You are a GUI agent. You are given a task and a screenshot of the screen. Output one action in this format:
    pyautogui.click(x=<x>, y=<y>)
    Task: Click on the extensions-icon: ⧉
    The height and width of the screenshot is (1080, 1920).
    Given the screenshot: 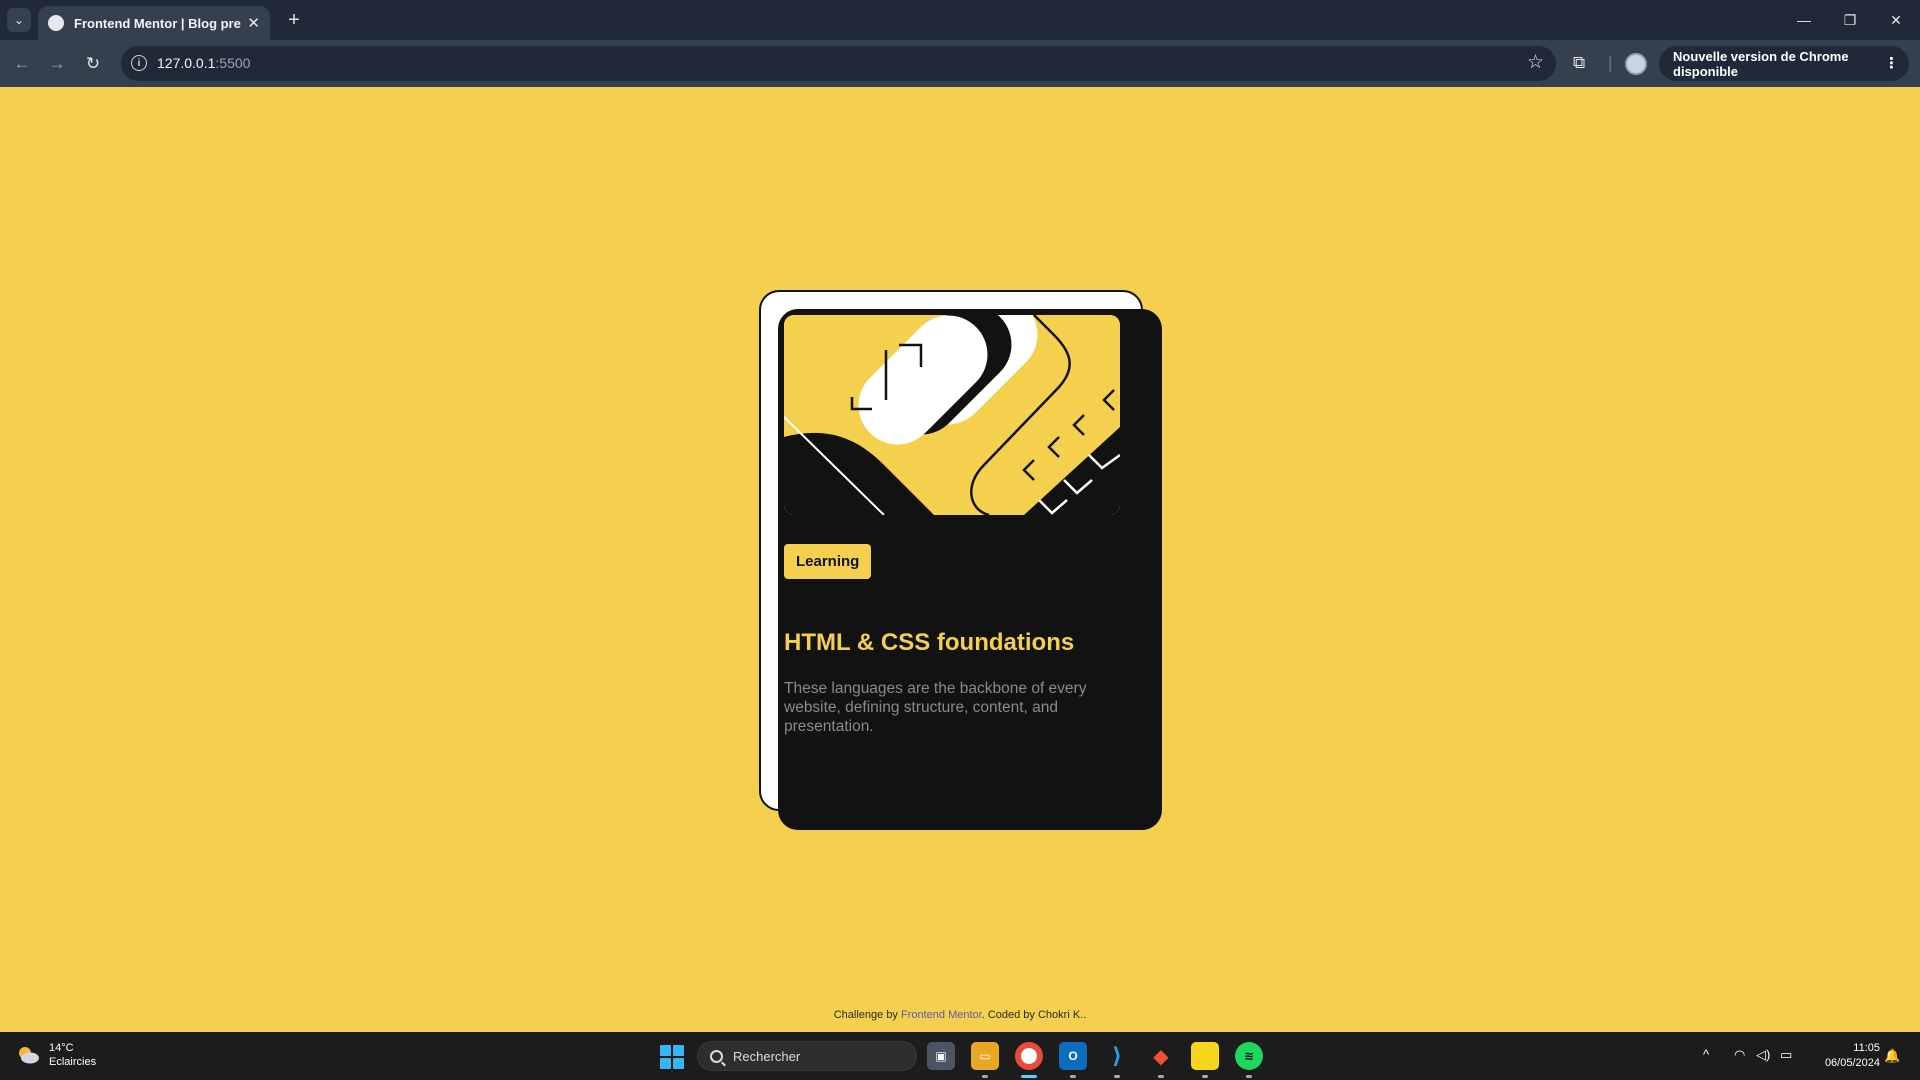 What is the action you would take?
    pyautogui.click(x=1579, y=63)
    